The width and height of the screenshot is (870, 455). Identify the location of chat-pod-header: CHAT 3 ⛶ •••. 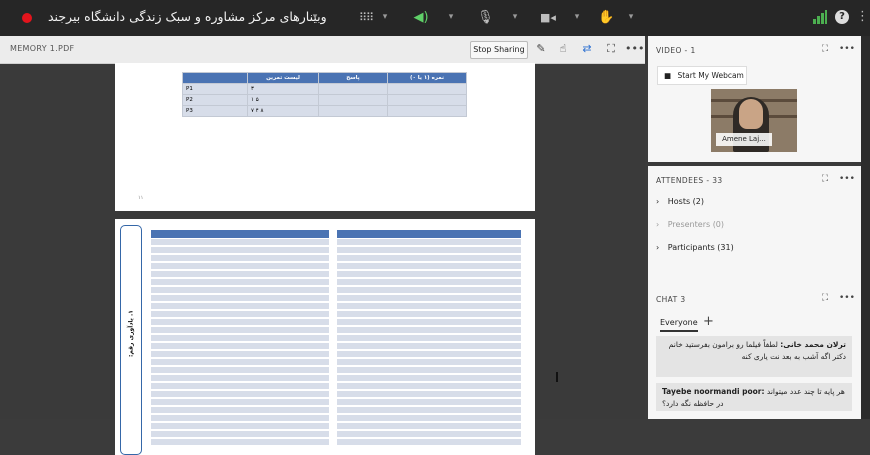
(754, 298).